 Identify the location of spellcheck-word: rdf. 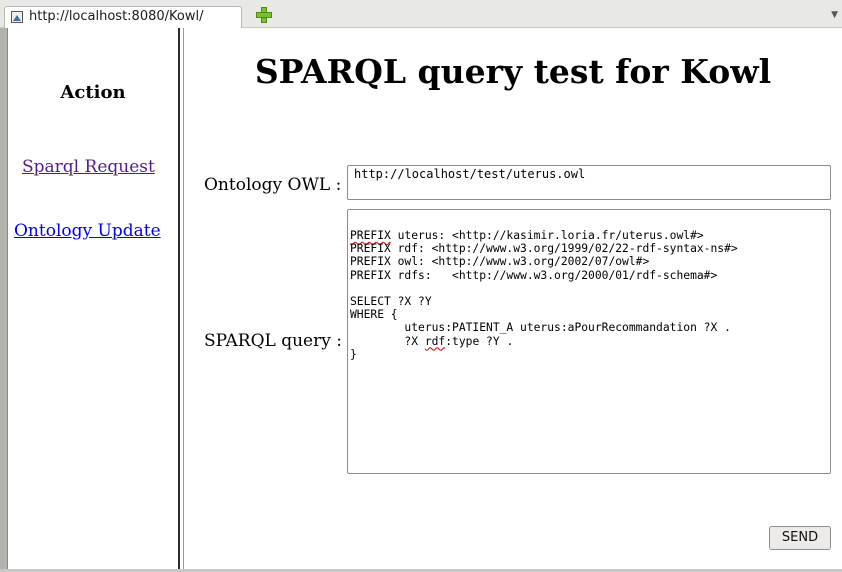
(435, 341).